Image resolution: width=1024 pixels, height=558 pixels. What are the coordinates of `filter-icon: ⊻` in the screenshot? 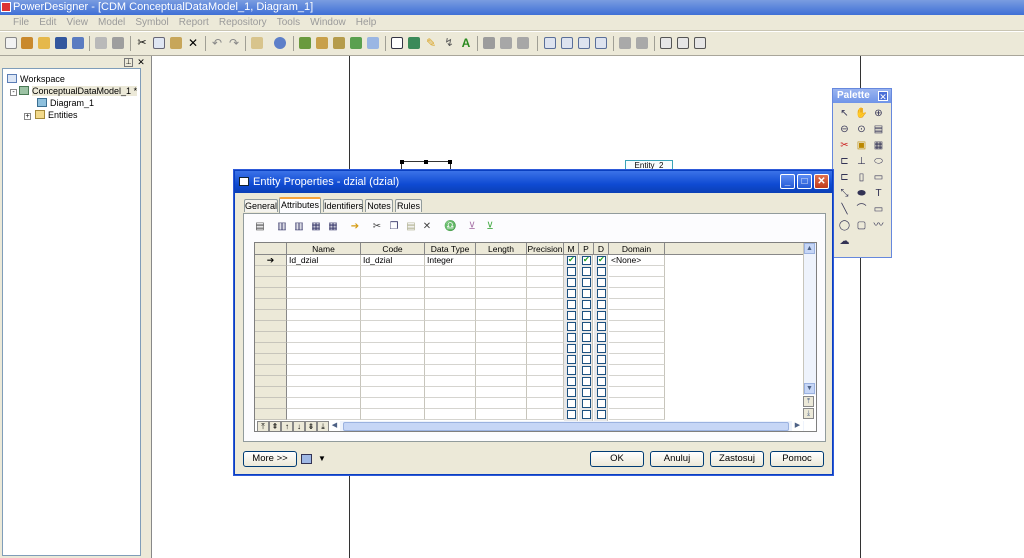 It's located at (472, 227).